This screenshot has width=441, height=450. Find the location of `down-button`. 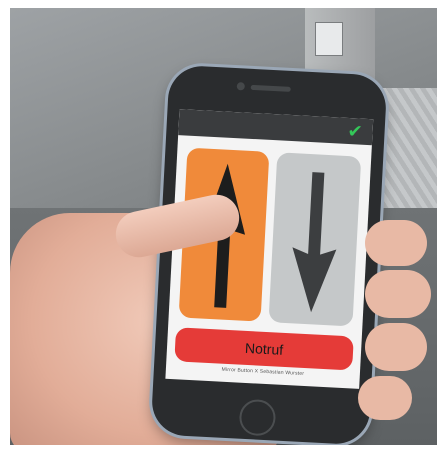

down-button is located at coordinates (315, 239).